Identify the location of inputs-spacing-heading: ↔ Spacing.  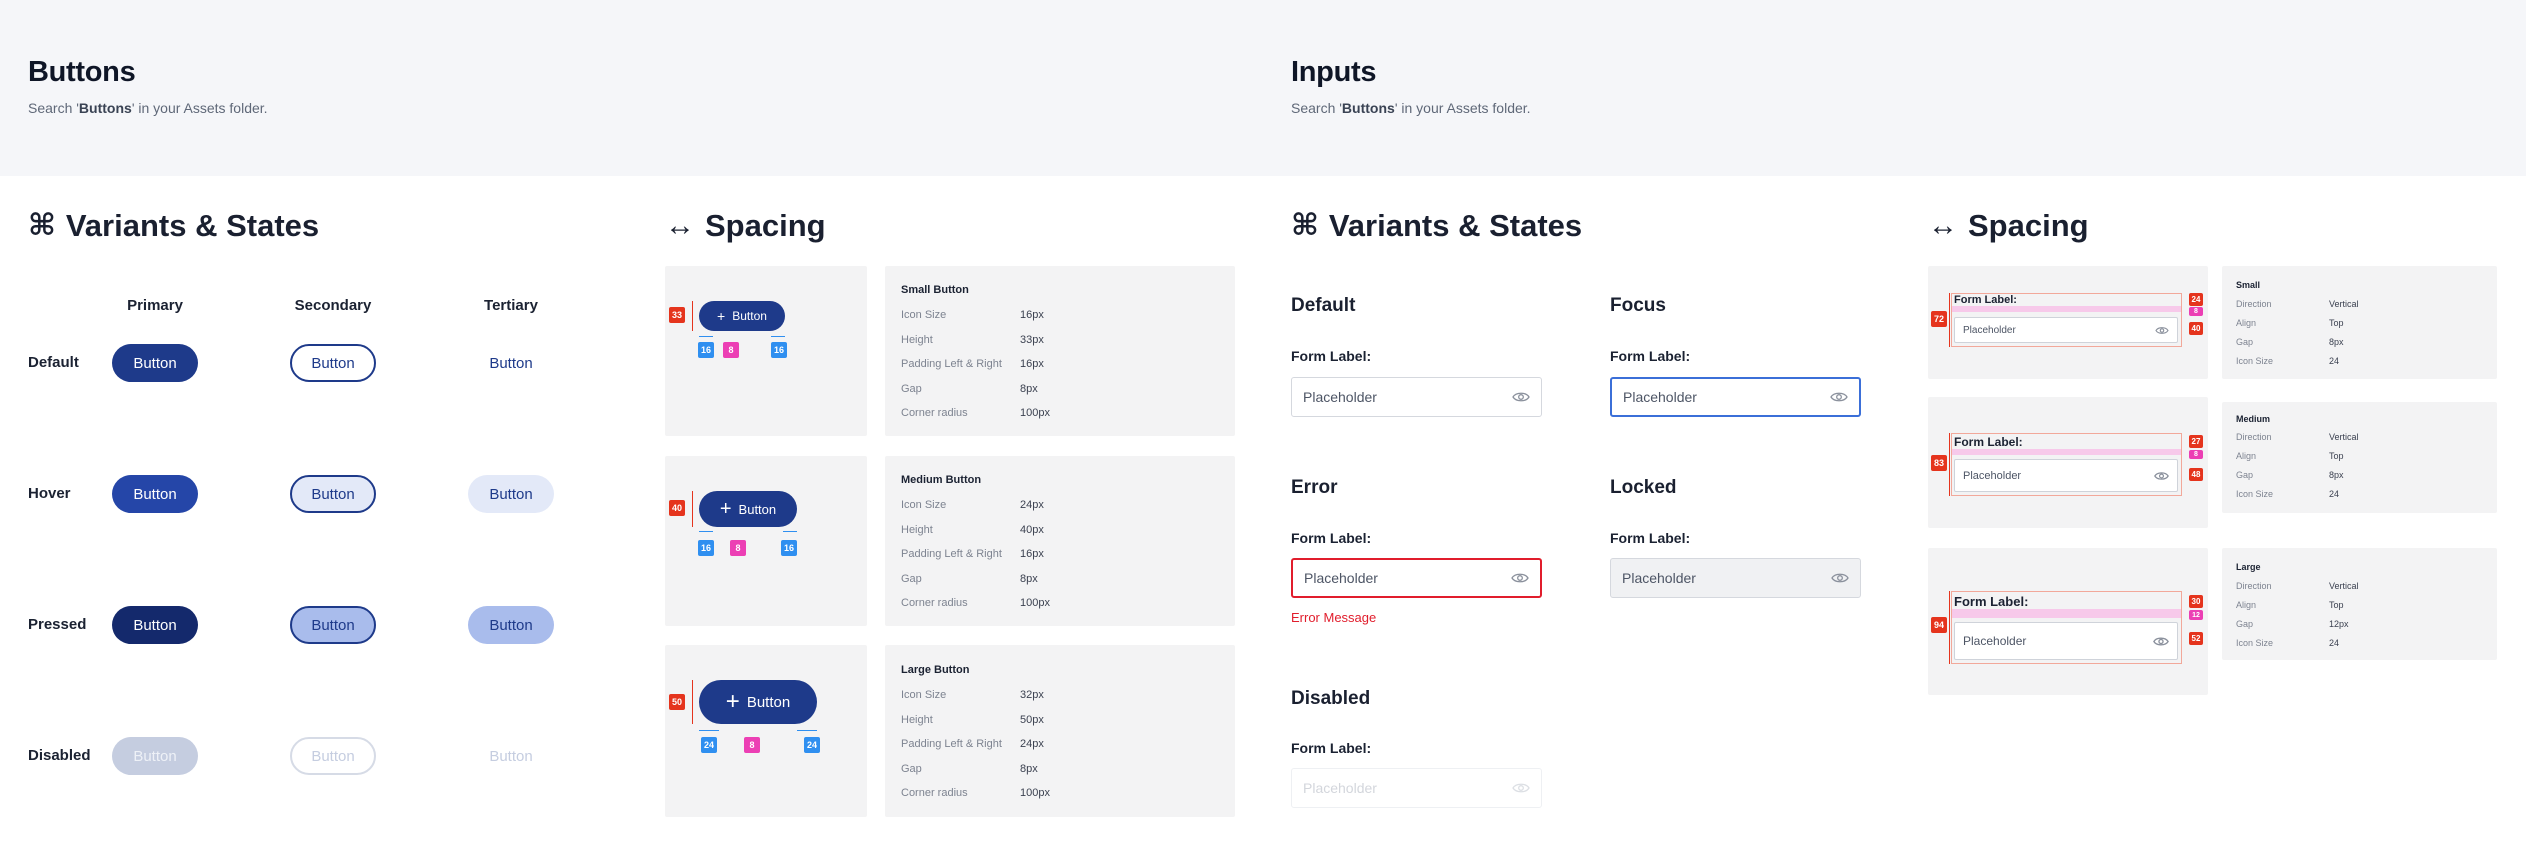
(2008, 226).